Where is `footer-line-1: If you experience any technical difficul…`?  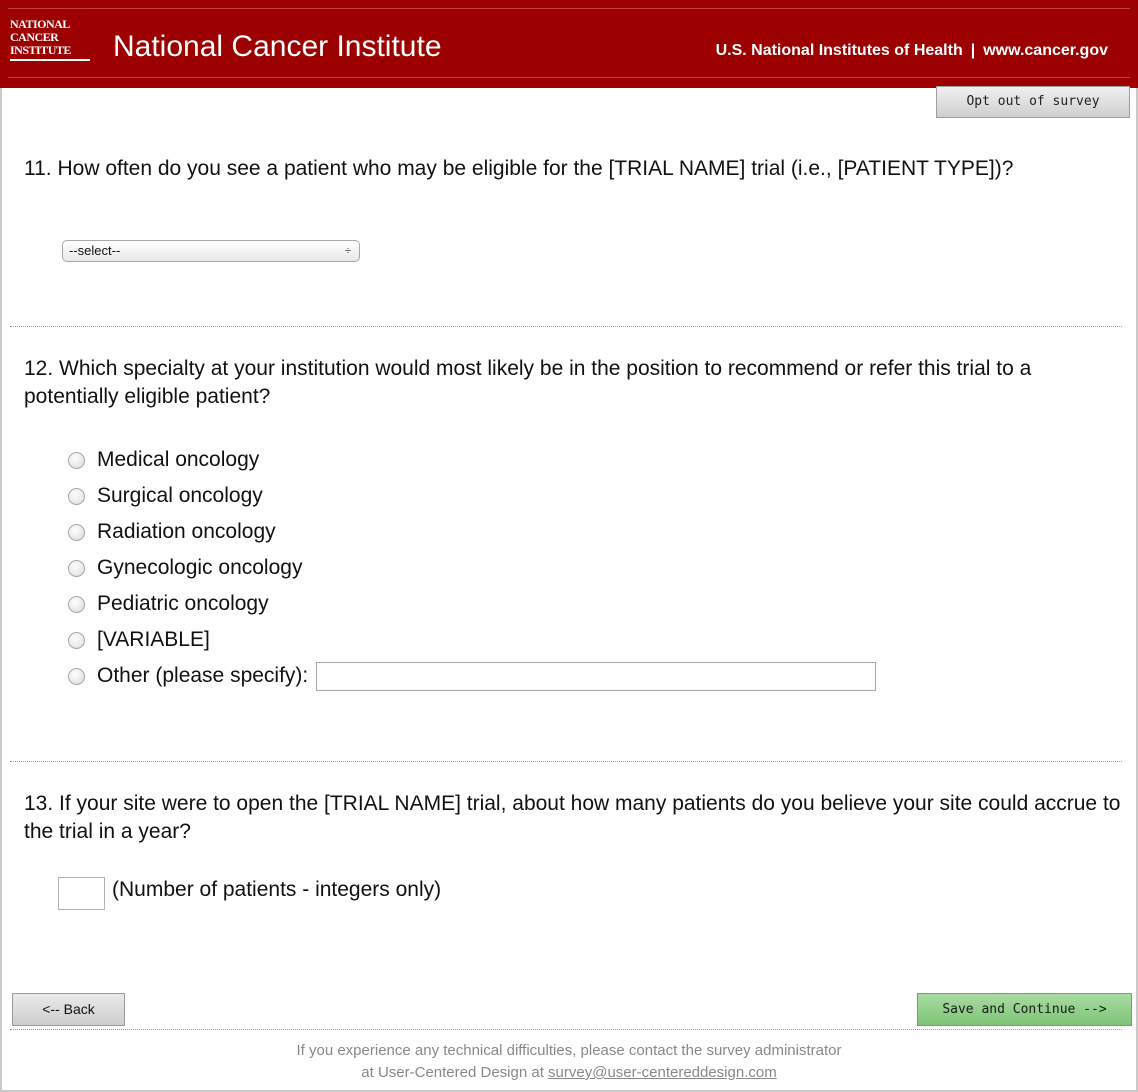 footer-line-1: If you experience any technical difficul… is located at coordinates (569, 1050).